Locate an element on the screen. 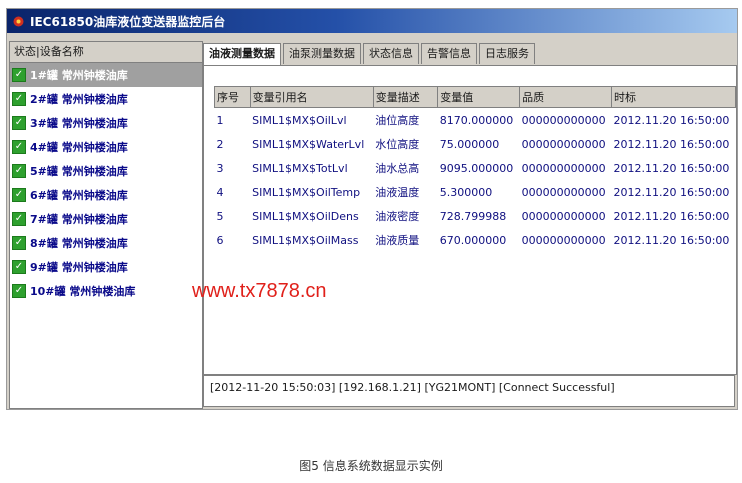 The height and width of the screenshot is (483, 742). device-name: 9#罐 常州钟楼油库 is located at coordinates (79, 267).